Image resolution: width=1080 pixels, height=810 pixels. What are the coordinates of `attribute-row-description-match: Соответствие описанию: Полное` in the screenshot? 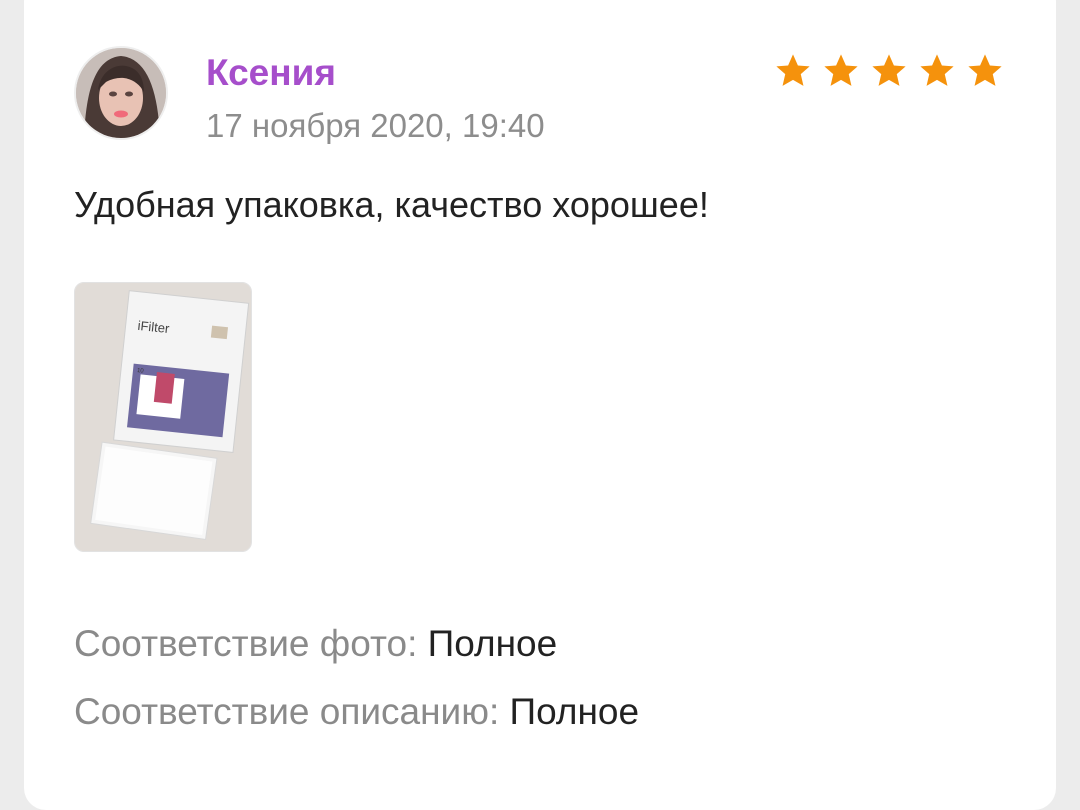 It's located at (356, 712).